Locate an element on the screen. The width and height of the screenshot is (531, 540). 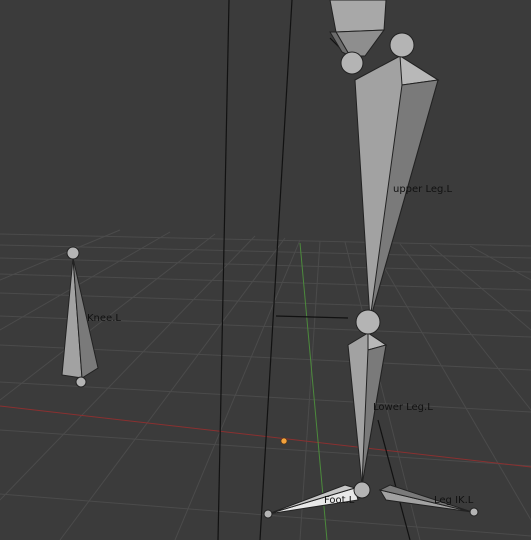
joint-ik-tip is located at coordinates (474, 512).